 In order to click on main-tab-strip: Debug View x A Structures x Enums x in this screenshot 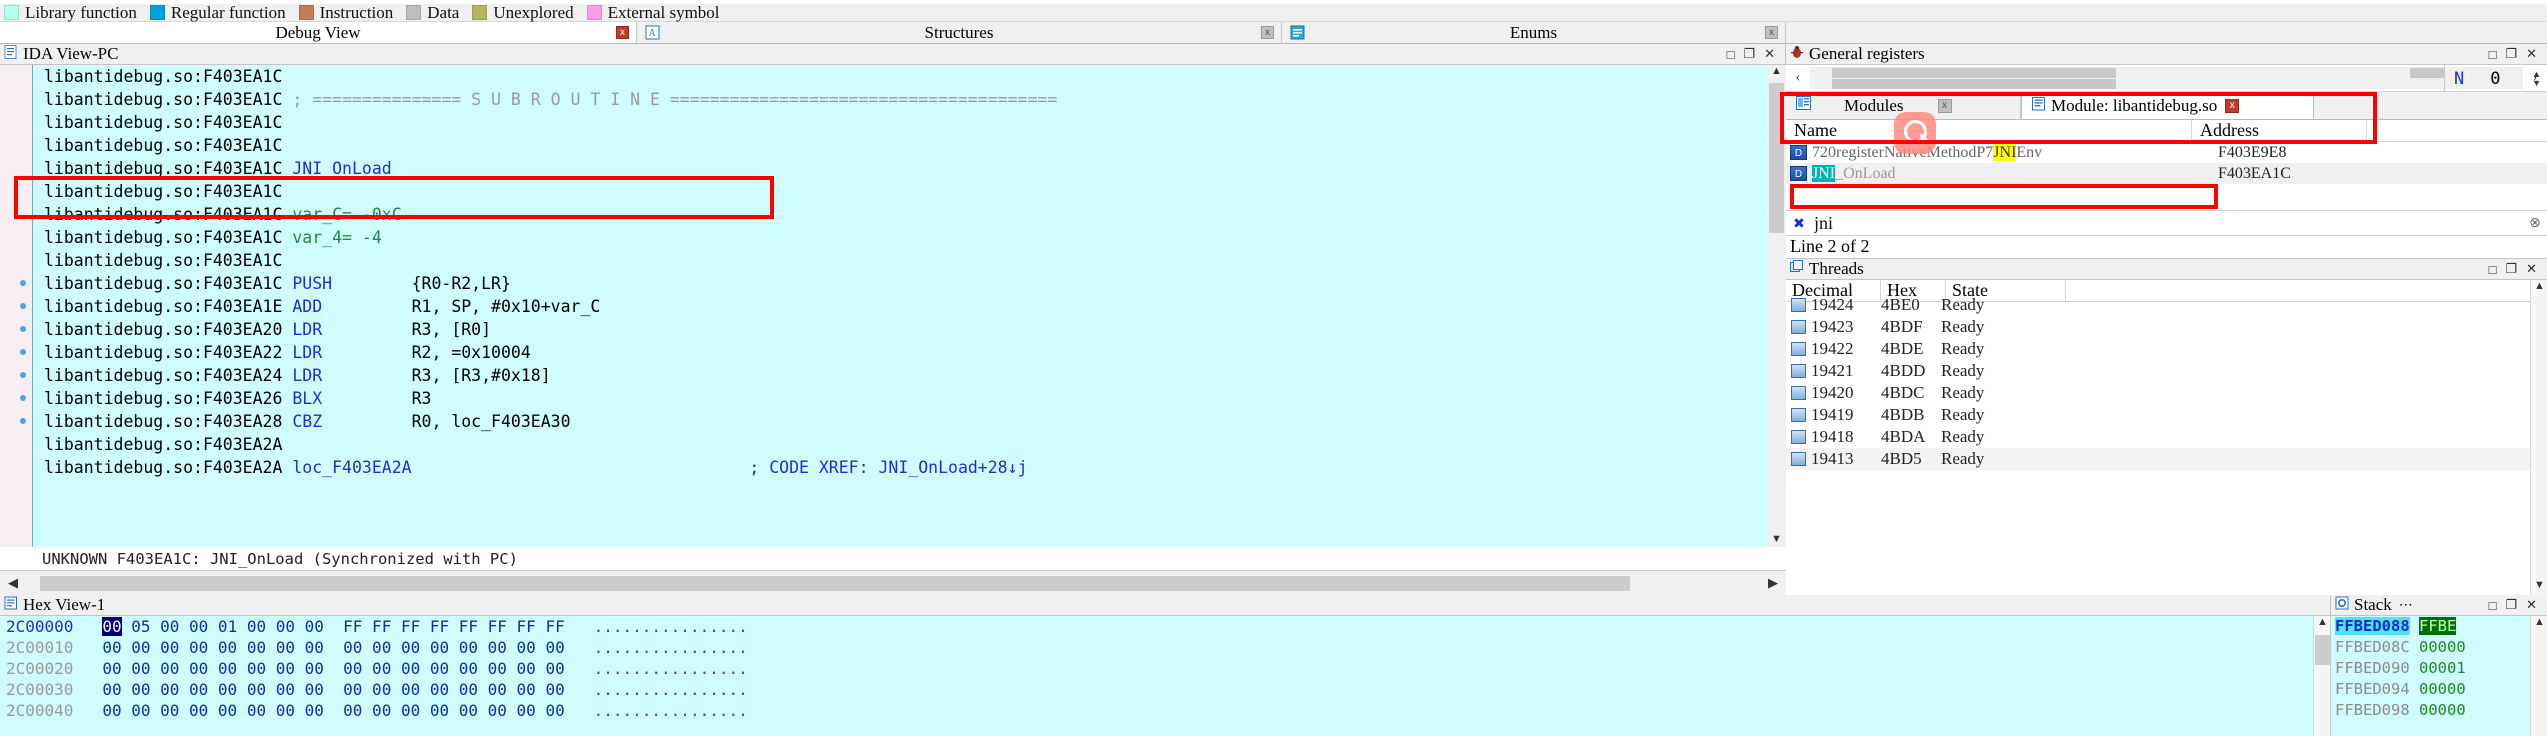, I will do `click(1273, 33)`.